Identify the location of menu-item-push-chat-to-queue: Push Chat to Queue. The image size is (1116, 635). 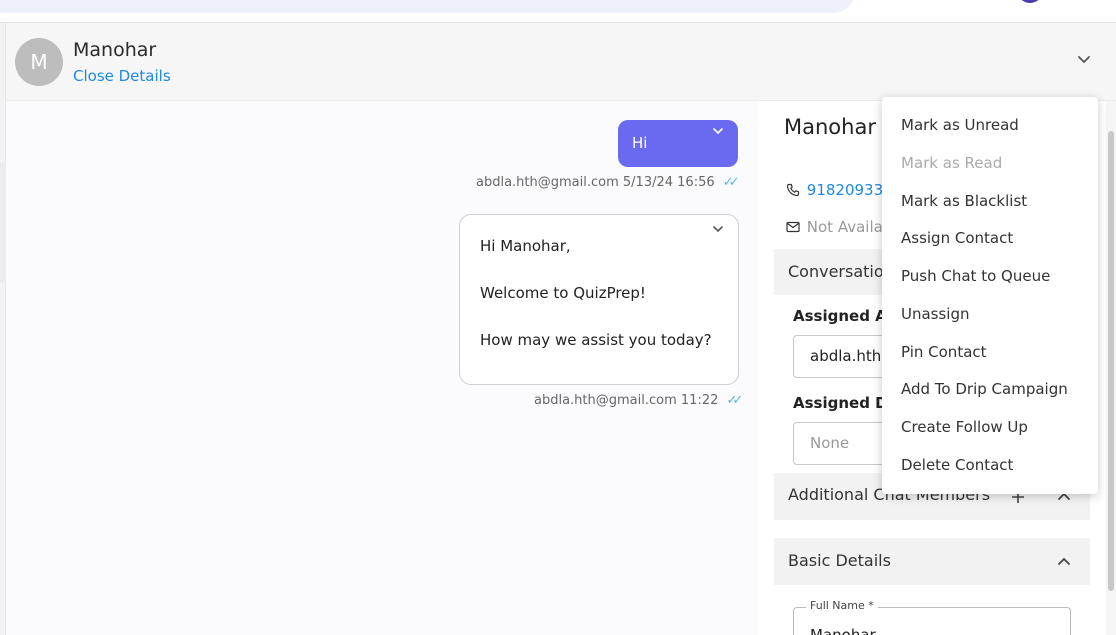
(975, 276).